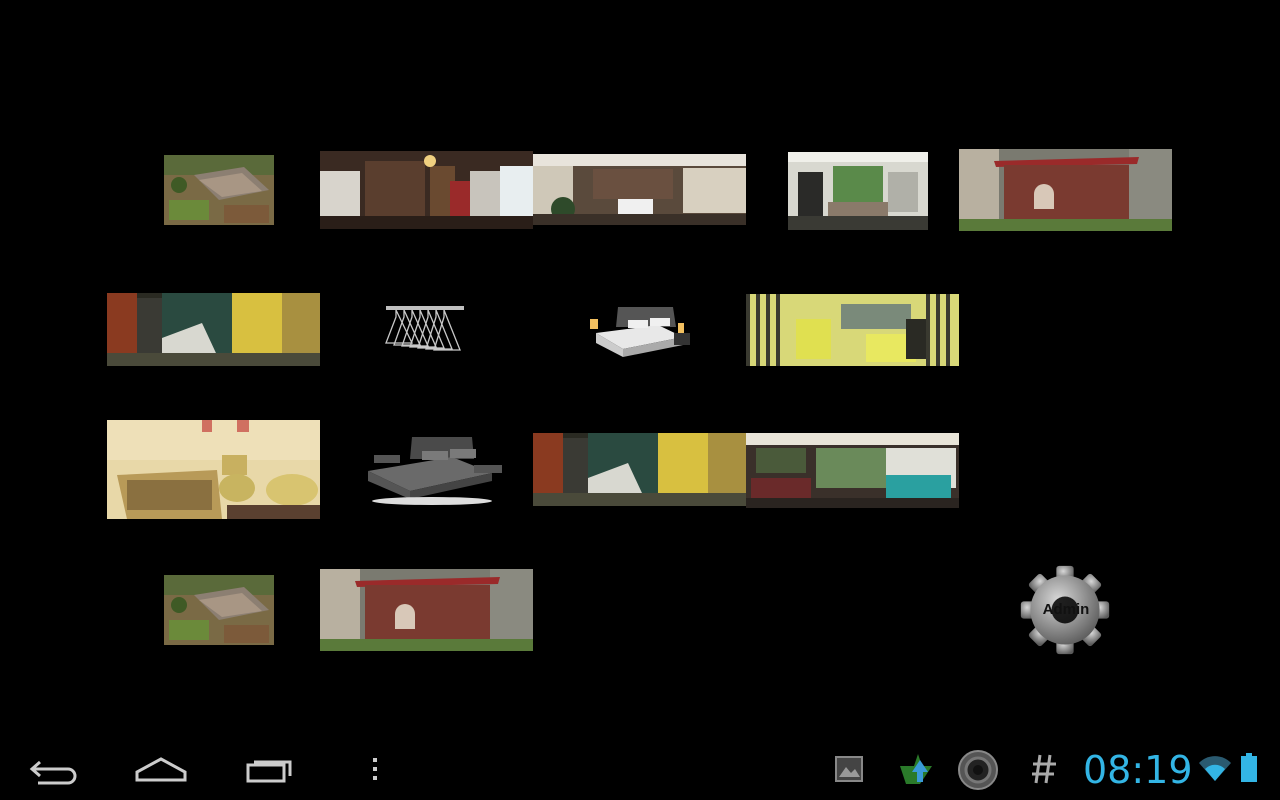  Describe the element at coordinates (1138, 770) in the screenshot. I see `status-clock: 08:19` at that location.